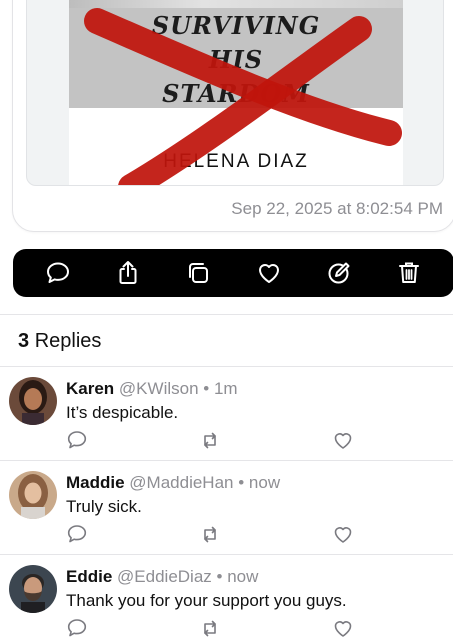 Image resolution: width=453 pixels, height=640 pixels. What do you see at coordinates (337, 208) in the screenshot?
I see `post-timestamp: Sep 22, 2025 at 8:02:54 PM` at bounding box center [337, 208].